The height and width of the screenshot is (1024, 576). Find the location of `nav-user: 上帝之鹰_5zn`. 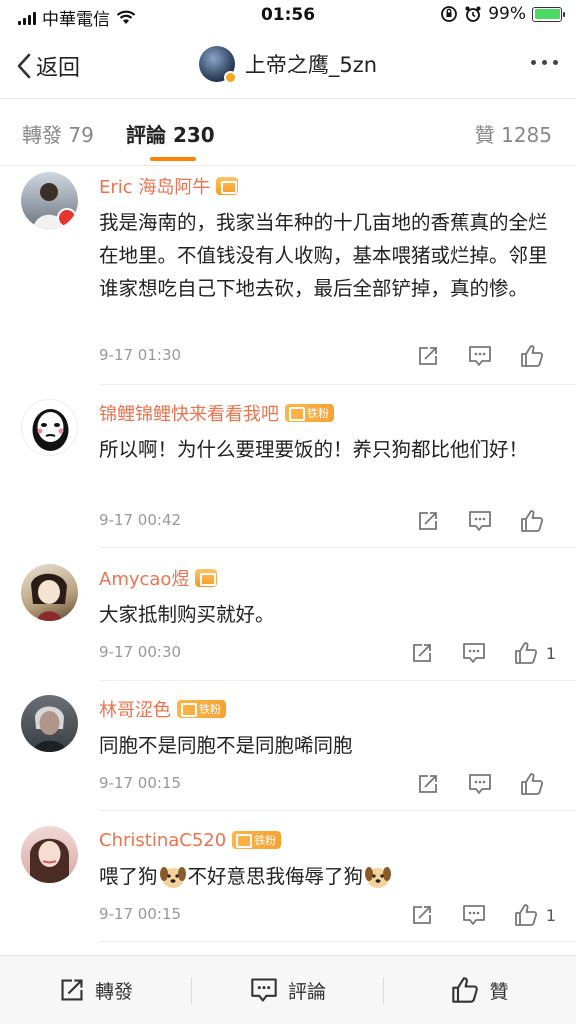

nav-user: 上帝之鹰_5zn is located at coordinates (288, 65).